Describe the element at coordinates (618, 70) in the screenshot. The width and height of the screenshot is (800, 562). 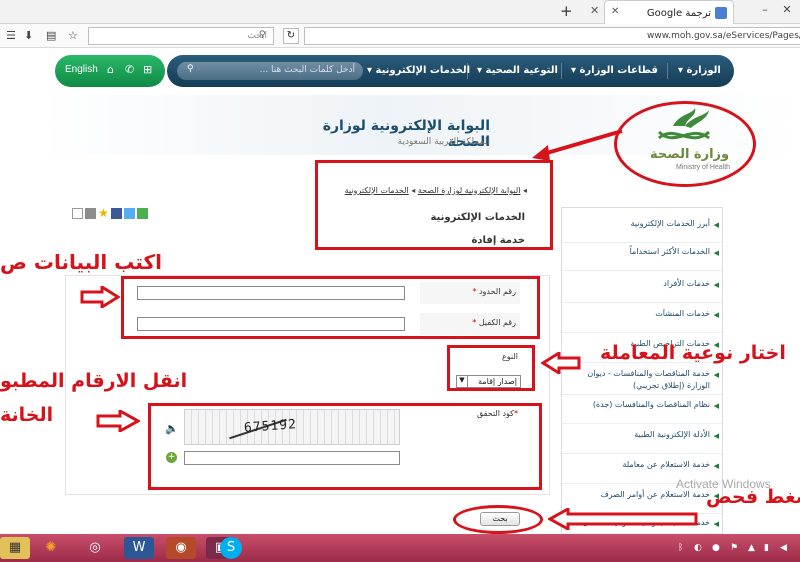
I see `nav-label: قطاعات الوزارة` at that location.